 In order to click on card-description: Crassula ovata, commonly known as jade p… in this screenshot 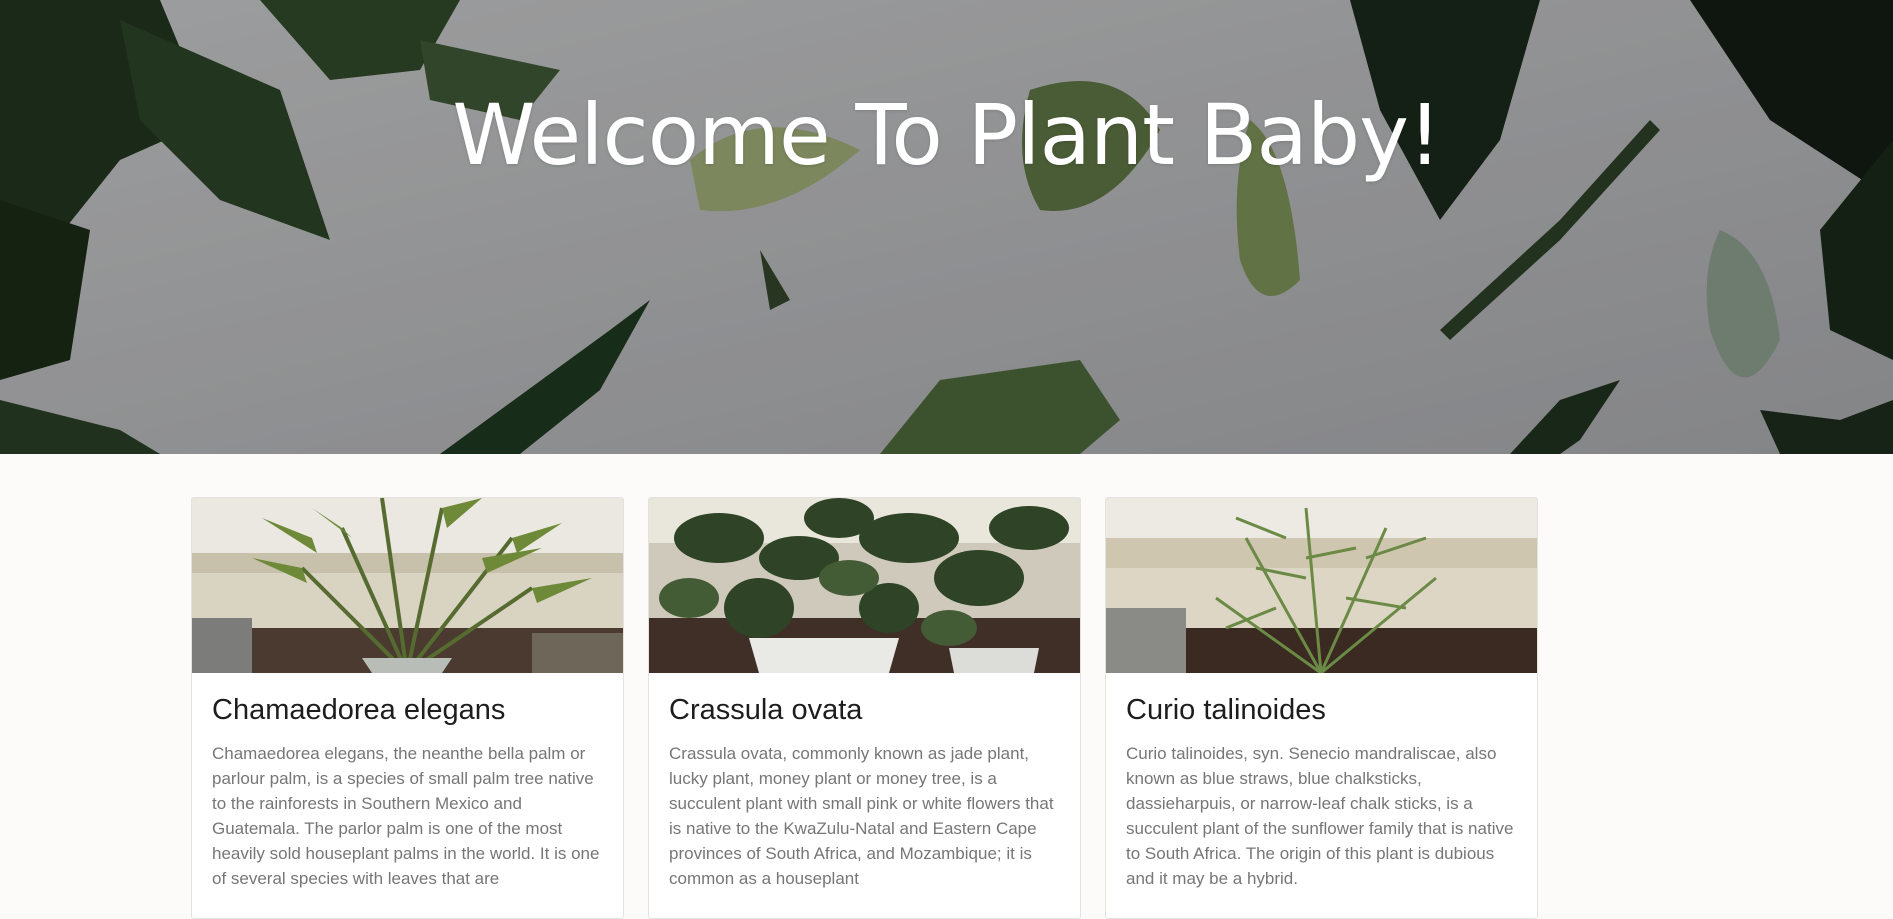, I will do `click(861, 816)`.